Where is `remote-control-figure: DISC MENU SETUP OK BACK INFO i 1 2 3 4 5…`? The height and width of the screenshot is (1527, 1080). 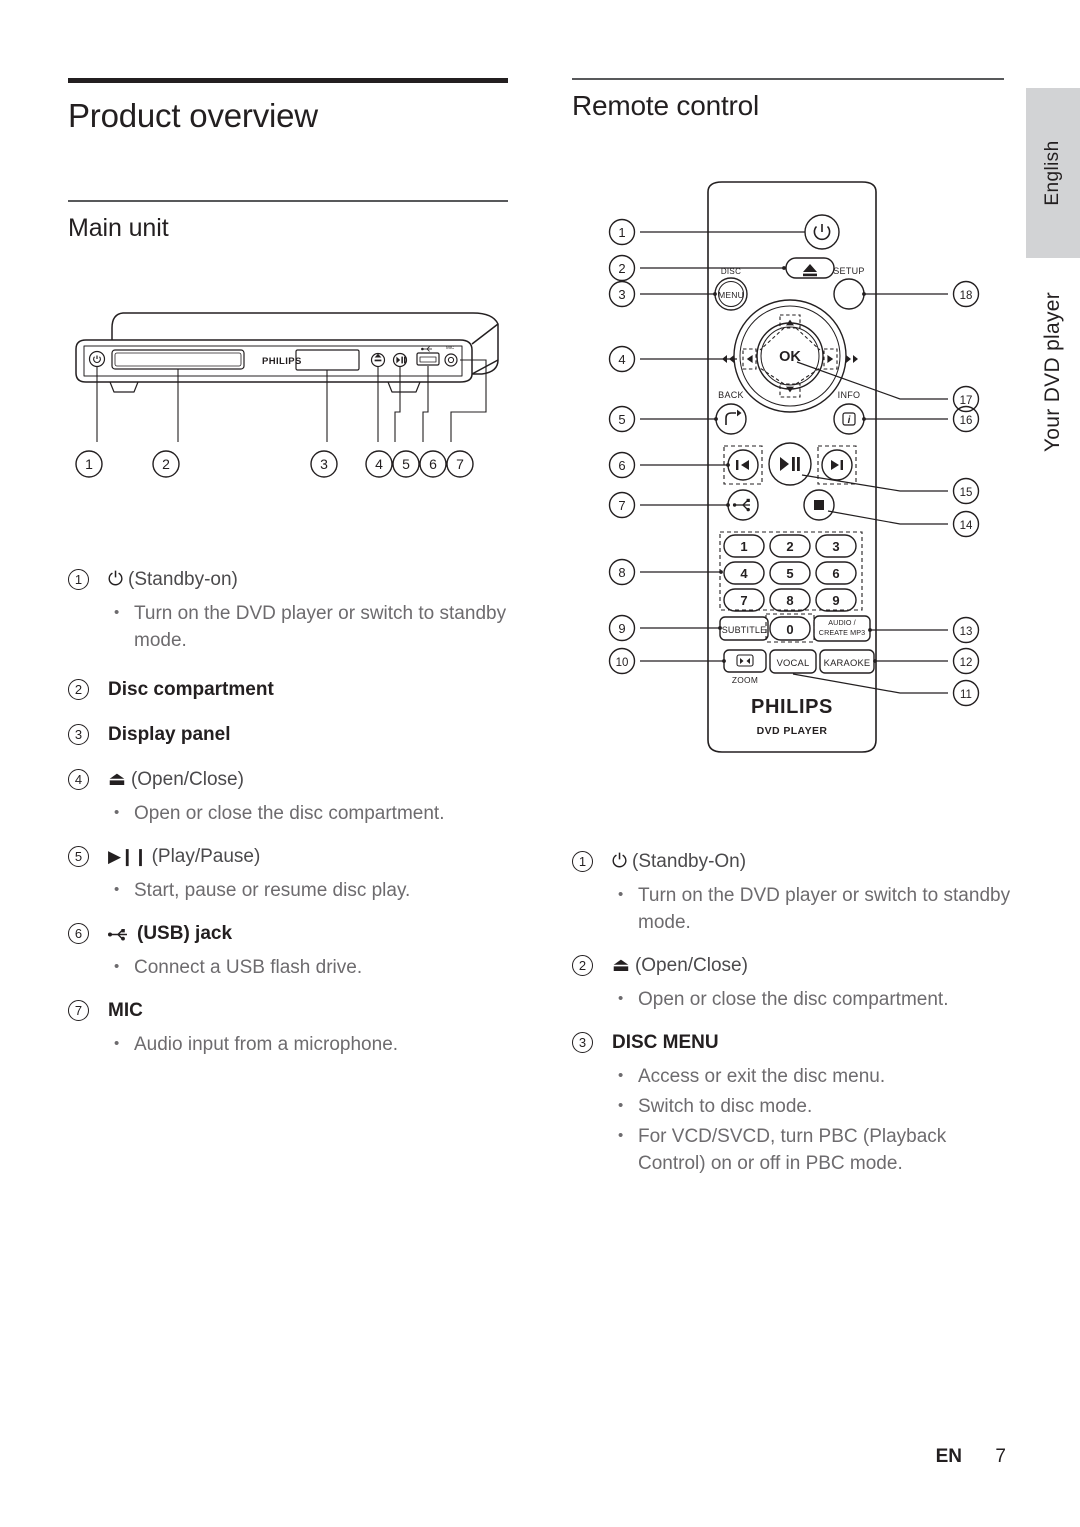
remote-control-figure: DISC MENU SETUP OK BACK INFO i 1 2 3 4 5… is located at coordinates (800, 475).